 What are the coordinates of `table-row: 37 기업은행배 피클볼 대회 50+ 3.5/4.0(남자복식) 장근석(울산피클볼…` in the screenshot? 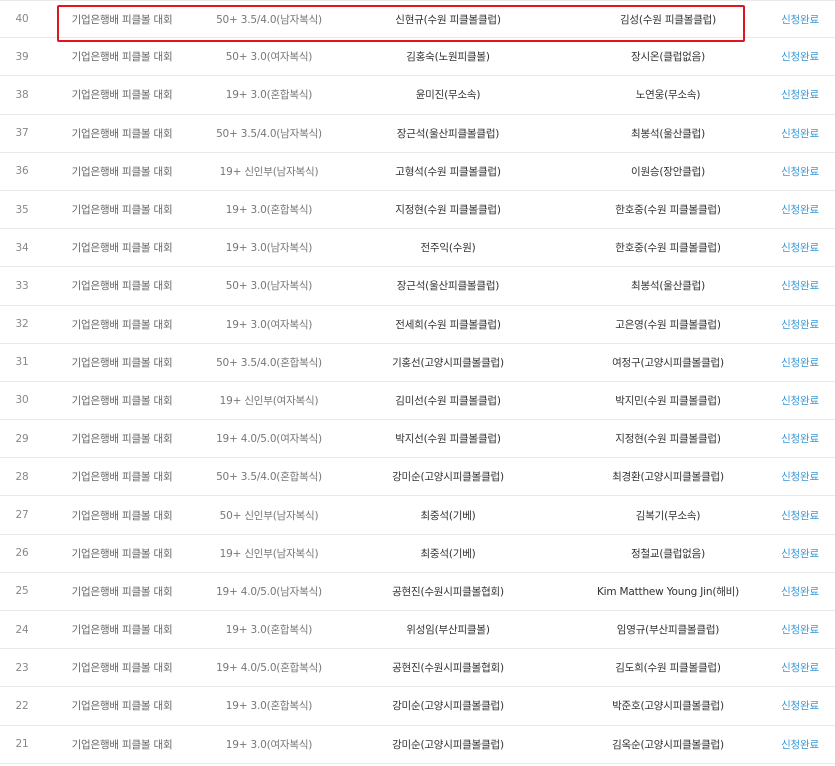 It's located at (417, 134).